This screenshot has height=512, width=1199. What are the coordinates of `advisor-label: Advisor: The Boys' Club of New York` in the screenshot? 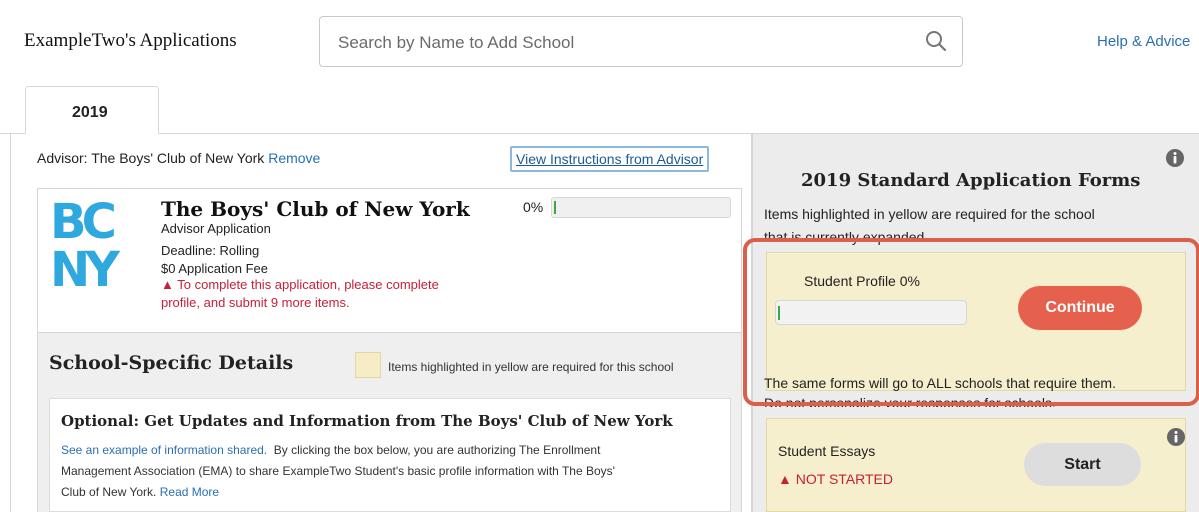 It's located at (151, 158).